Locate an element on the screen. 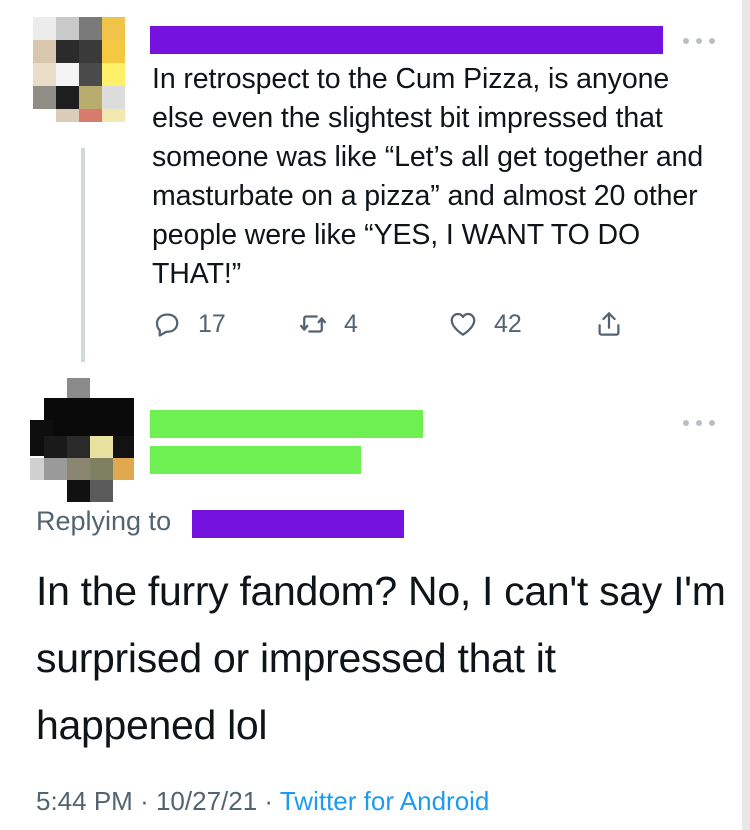 The height and width of the screenshot is (830, 750). source-link: Twitter for Android is located at coordinates (385, 801).